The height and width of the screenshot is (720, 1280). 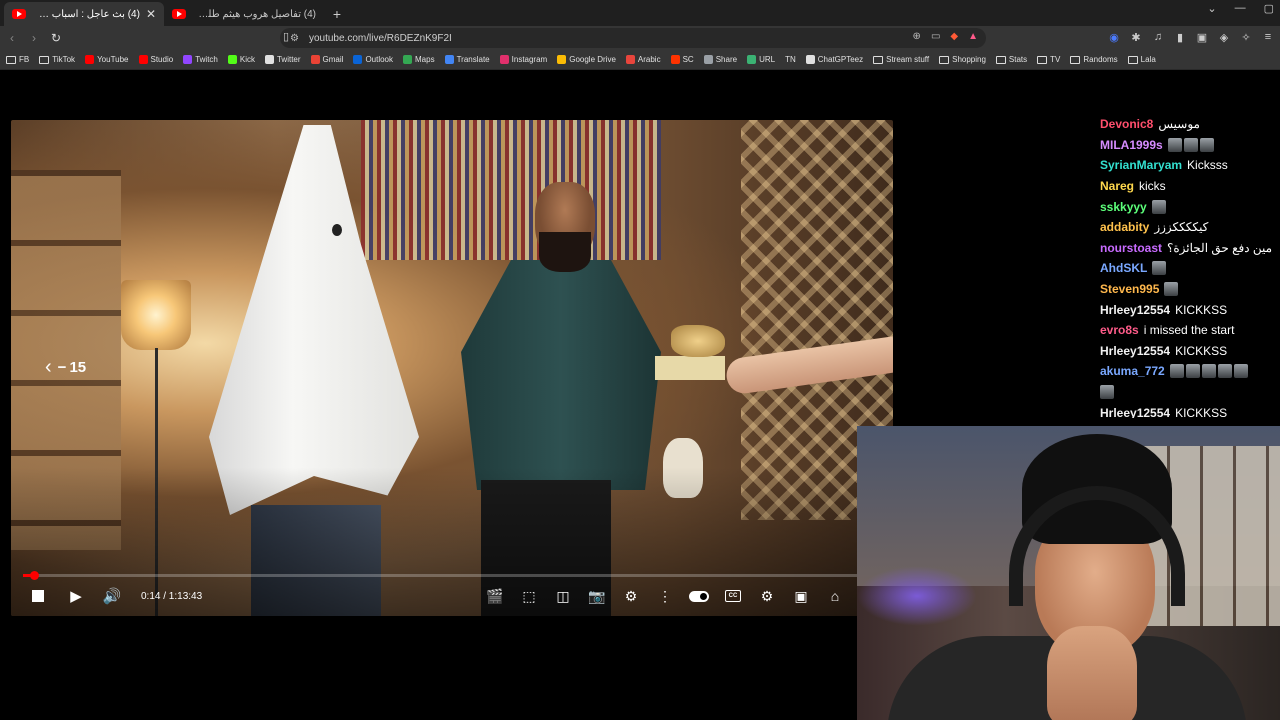 I want to click on bookmark-item: ChatGPTeez, so click(x=834, y=59).